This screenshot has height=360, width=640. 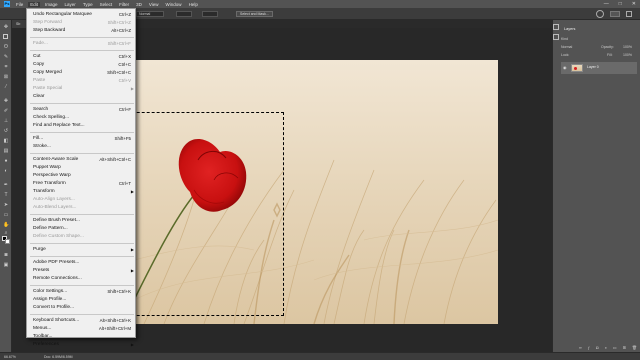 What do you see at coordinates (82, 168) in the screenshot?
I see `menu-item-puppet-warp: Puppet Warp` at bounding box center [82, 168].